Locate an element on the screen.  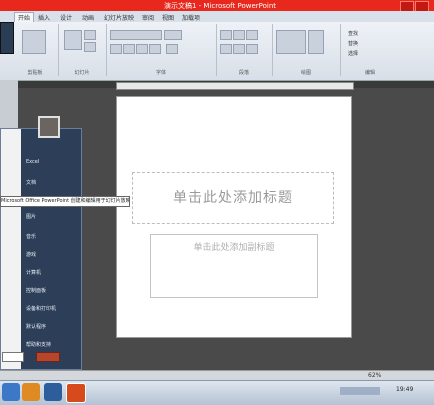
start-item-excel: Excel is located at coordinates (32, 162).